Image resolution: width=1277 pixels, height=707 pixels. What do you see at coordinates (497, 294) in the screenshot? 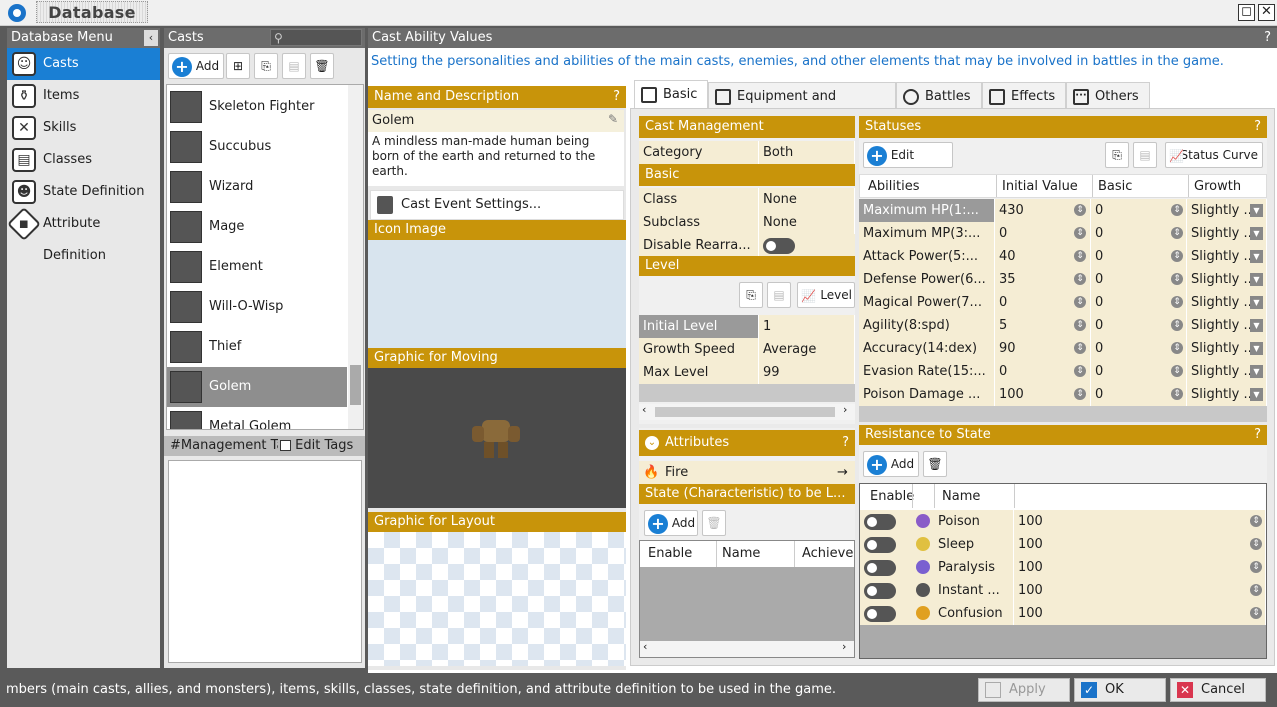
I see `icon-image-area` at bounding box center [497, 294].